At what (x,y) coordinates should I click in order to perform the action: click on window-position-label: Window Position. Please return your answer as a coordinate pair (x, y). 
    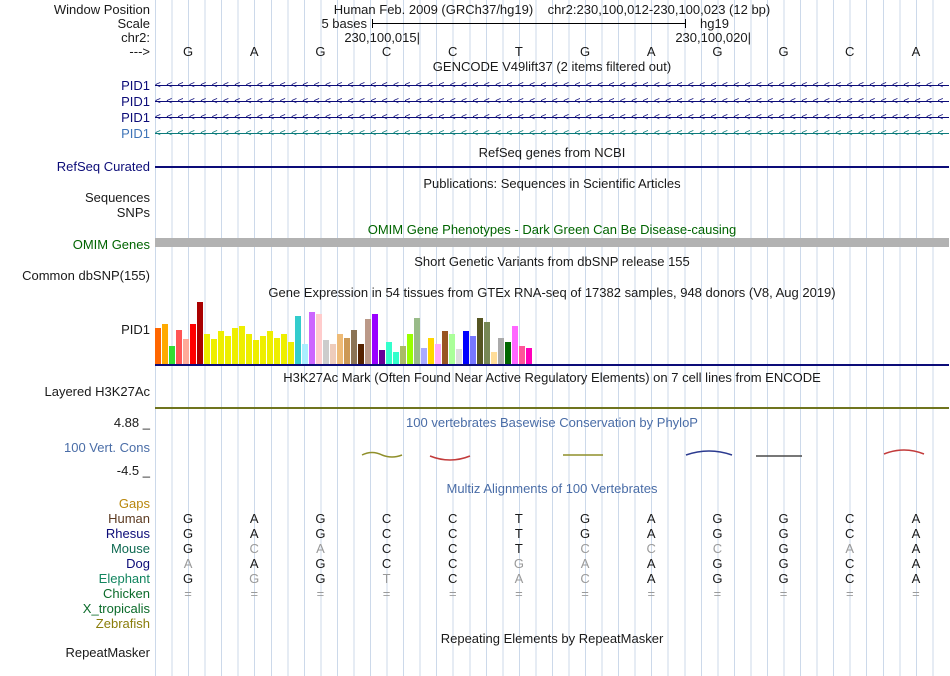
    Looking at the image, I should click on (101, 9).